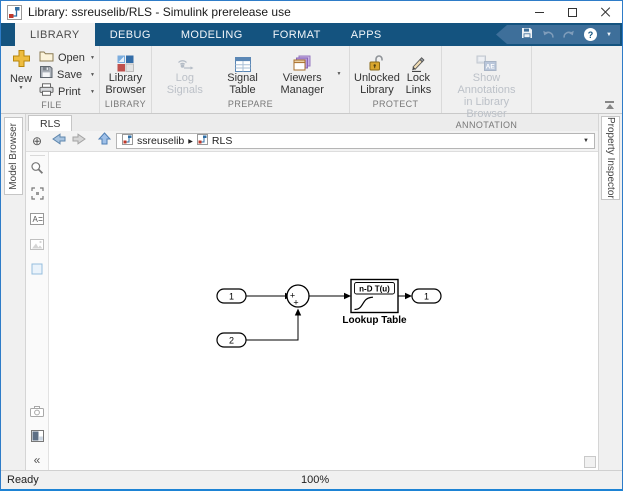 The height and width of the screenshot is (491, 623). I want to click on maximize-button, so click(572, 12).